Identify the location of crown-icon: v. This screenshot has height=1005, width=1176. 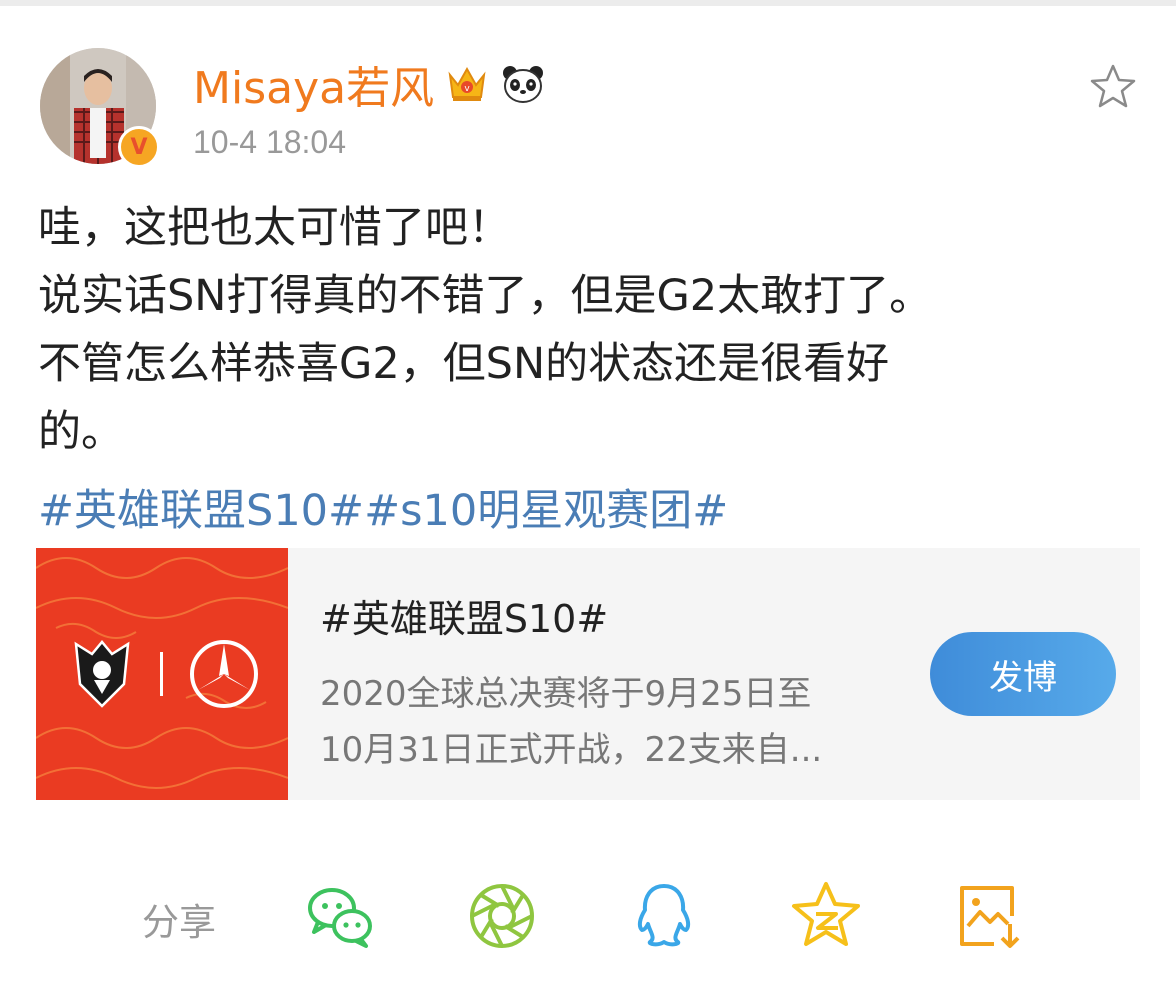
(467, 84).